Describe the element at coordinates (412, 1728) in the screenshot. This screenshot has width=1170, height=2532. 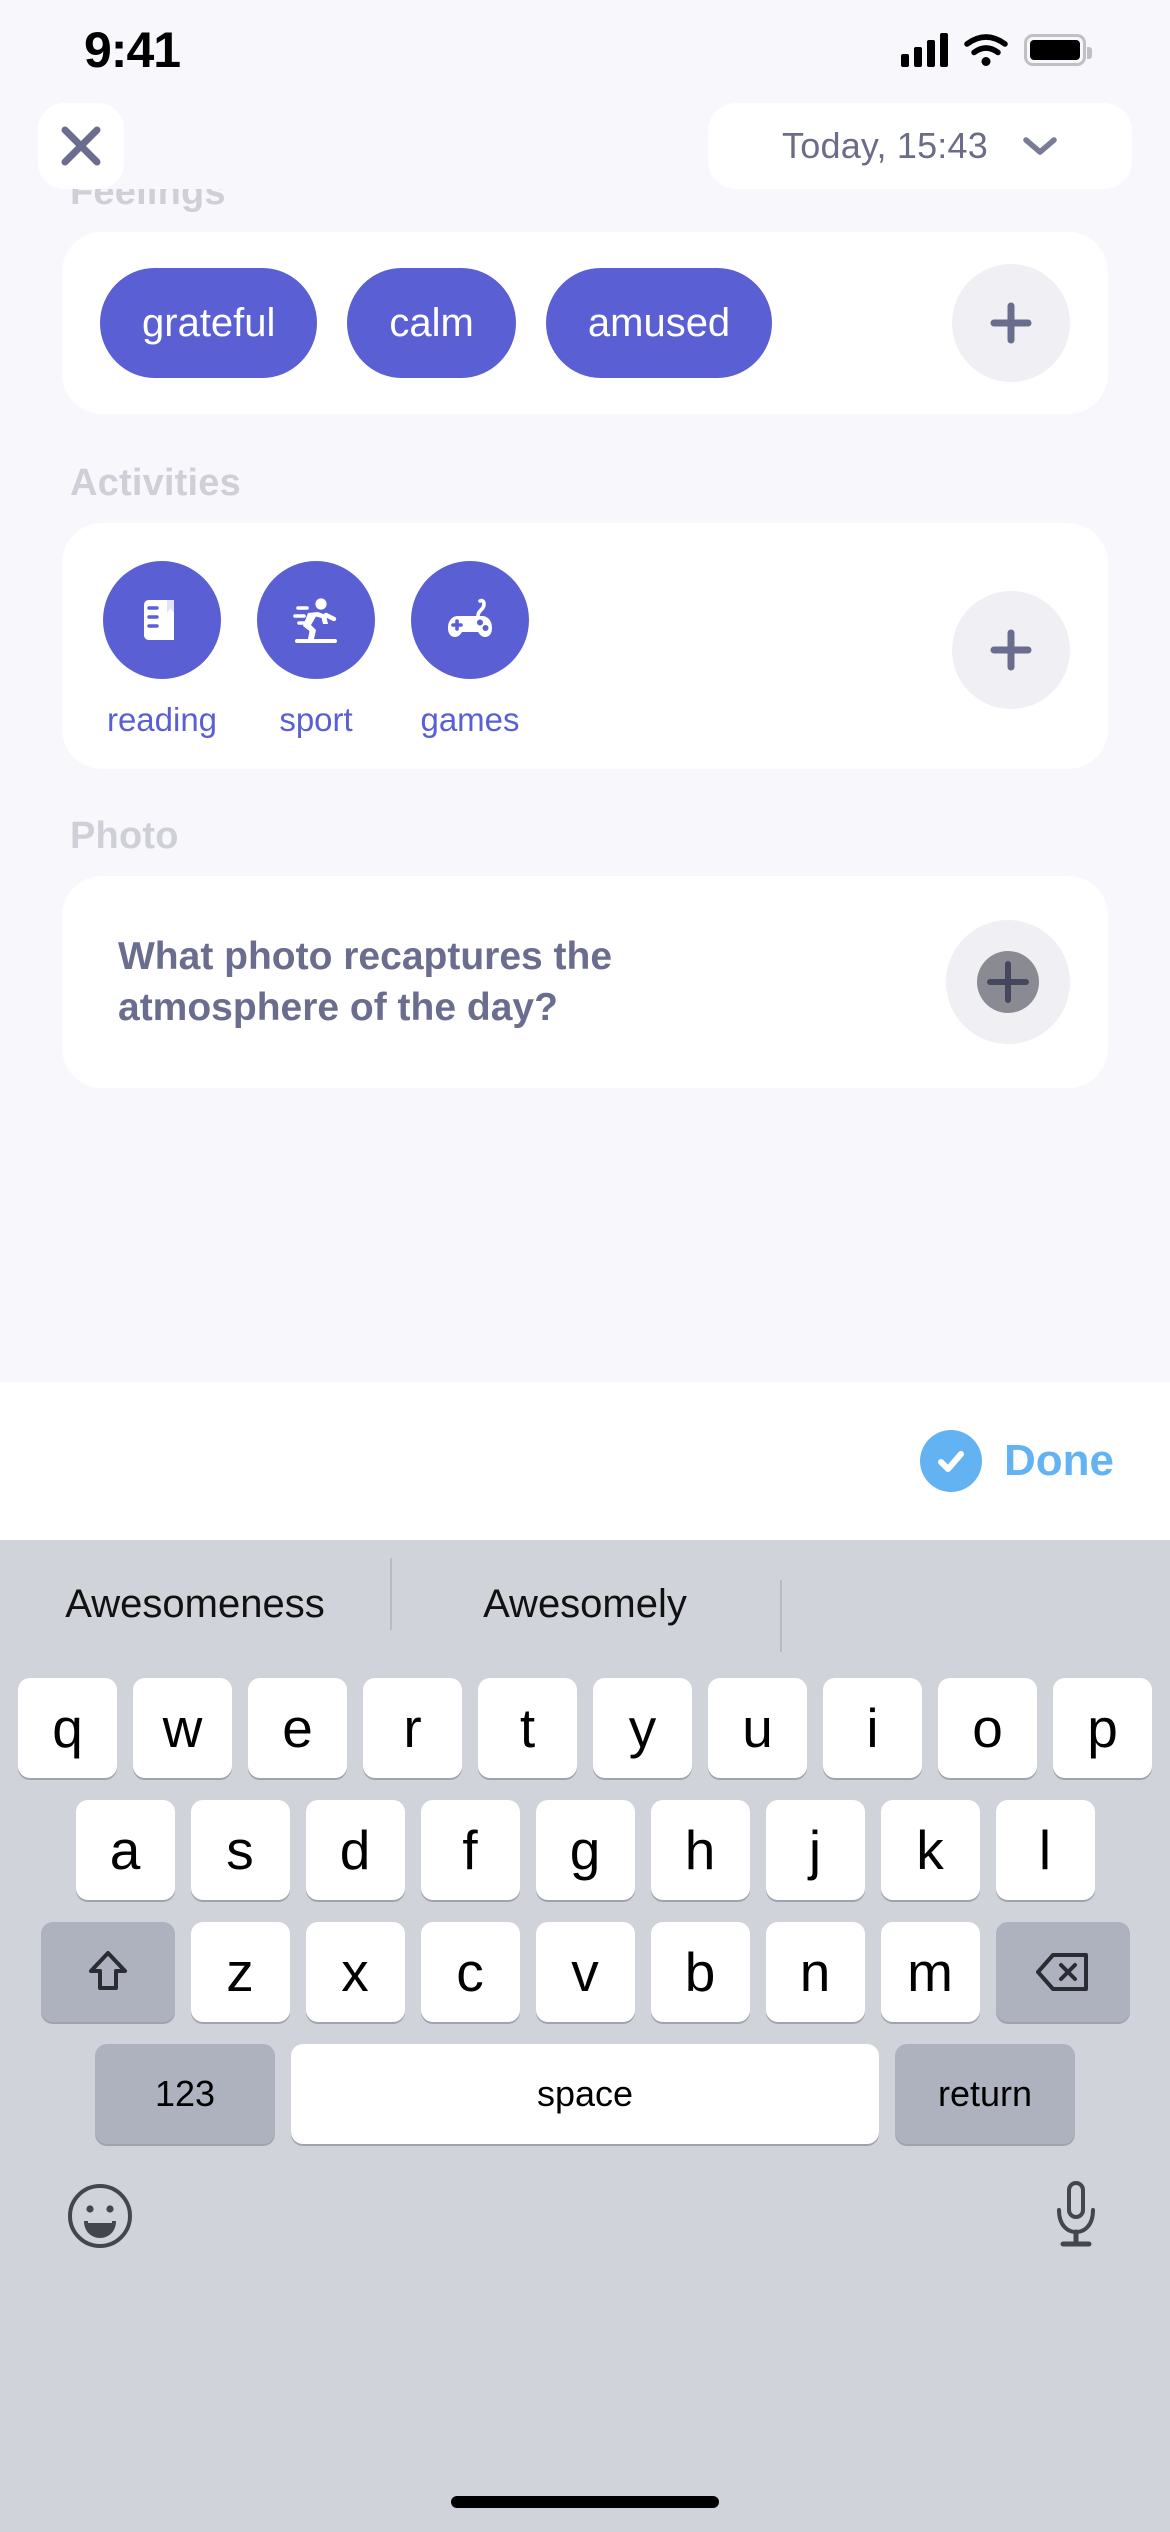
I see `key-r: r` at that location.